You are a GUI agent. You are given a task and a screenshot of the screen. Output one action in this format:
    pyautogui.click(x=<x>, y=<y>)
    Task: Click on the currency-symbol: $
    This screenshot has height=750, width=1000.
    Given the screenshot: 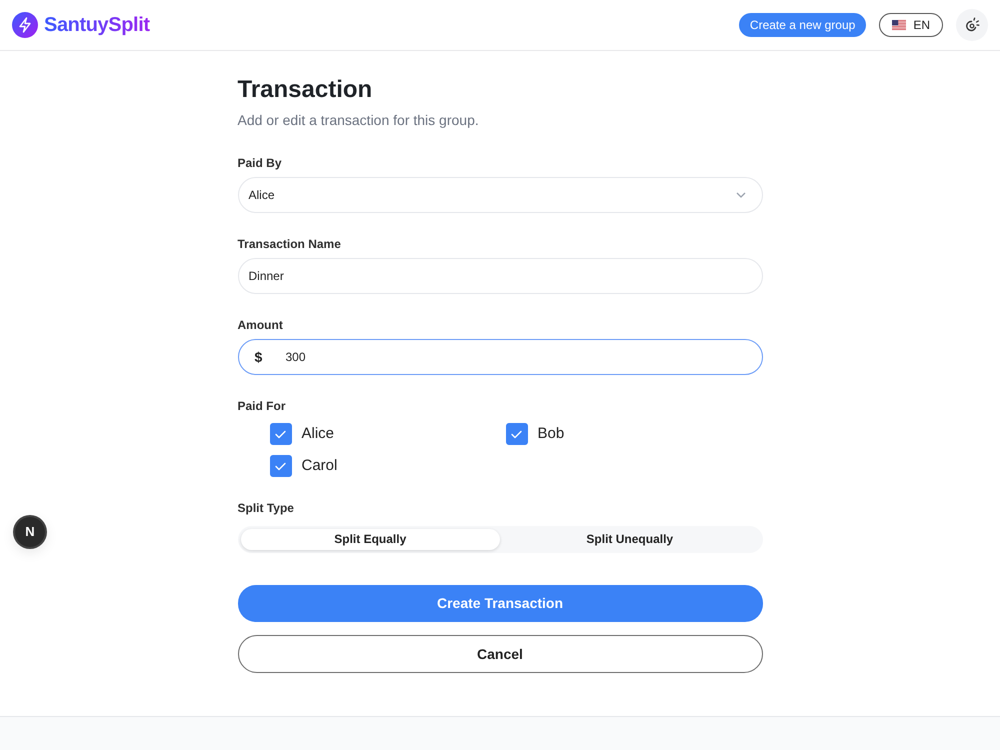 What is the action you would take?
    pyautogui.click(x=259, y=357)
    